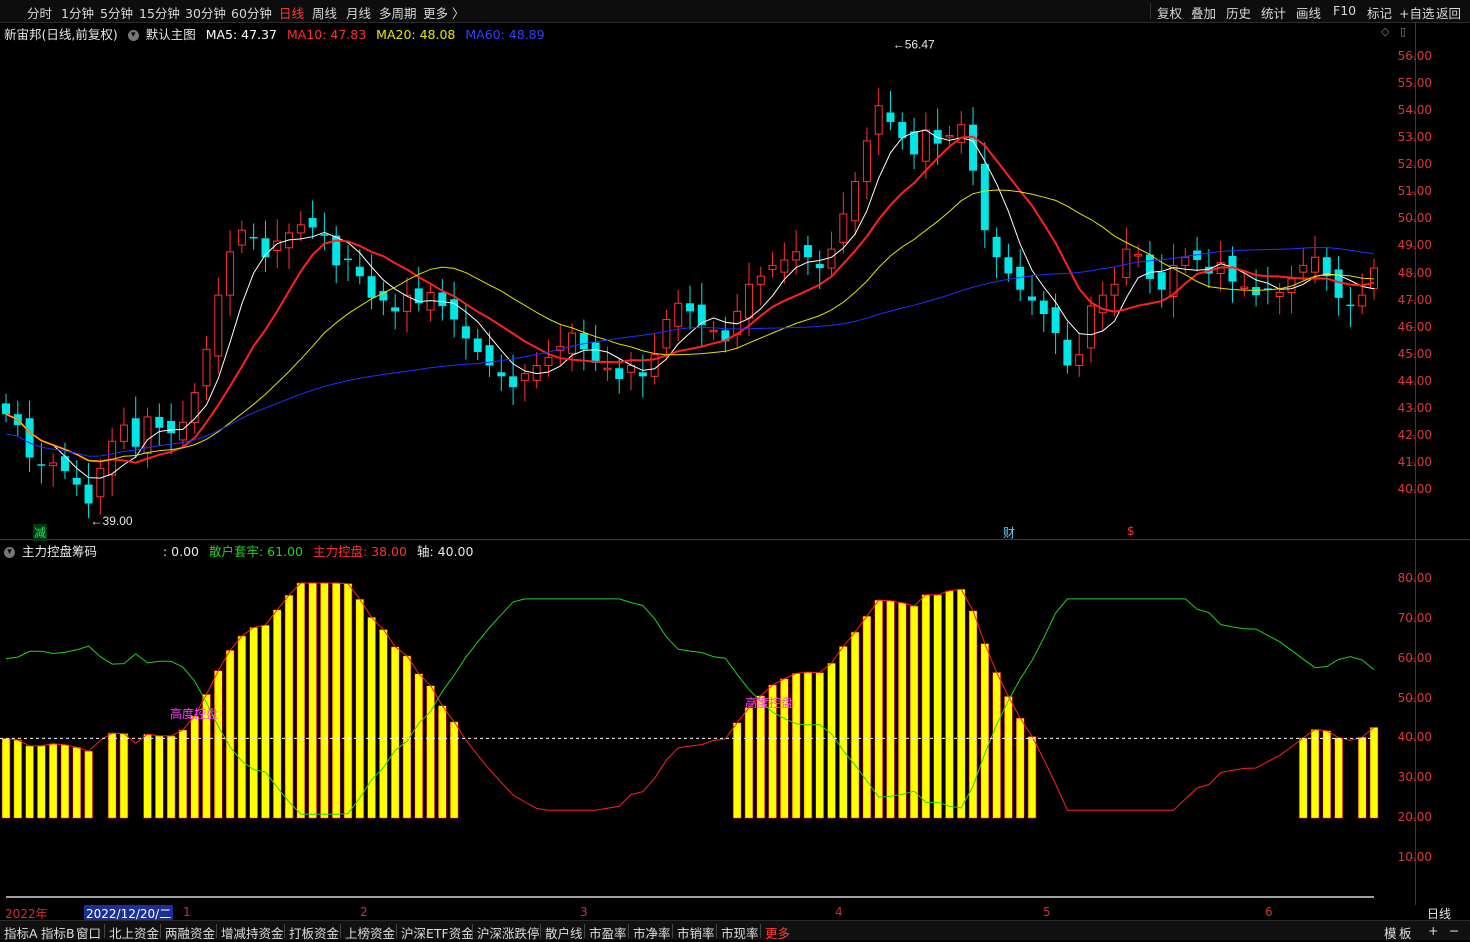 The width and height of the screenshot is (1470, 942). What do you see at coordinates (40, 532) in the screenshot?
I see `marker-reduce: 减` at bounding box center [40, 532].